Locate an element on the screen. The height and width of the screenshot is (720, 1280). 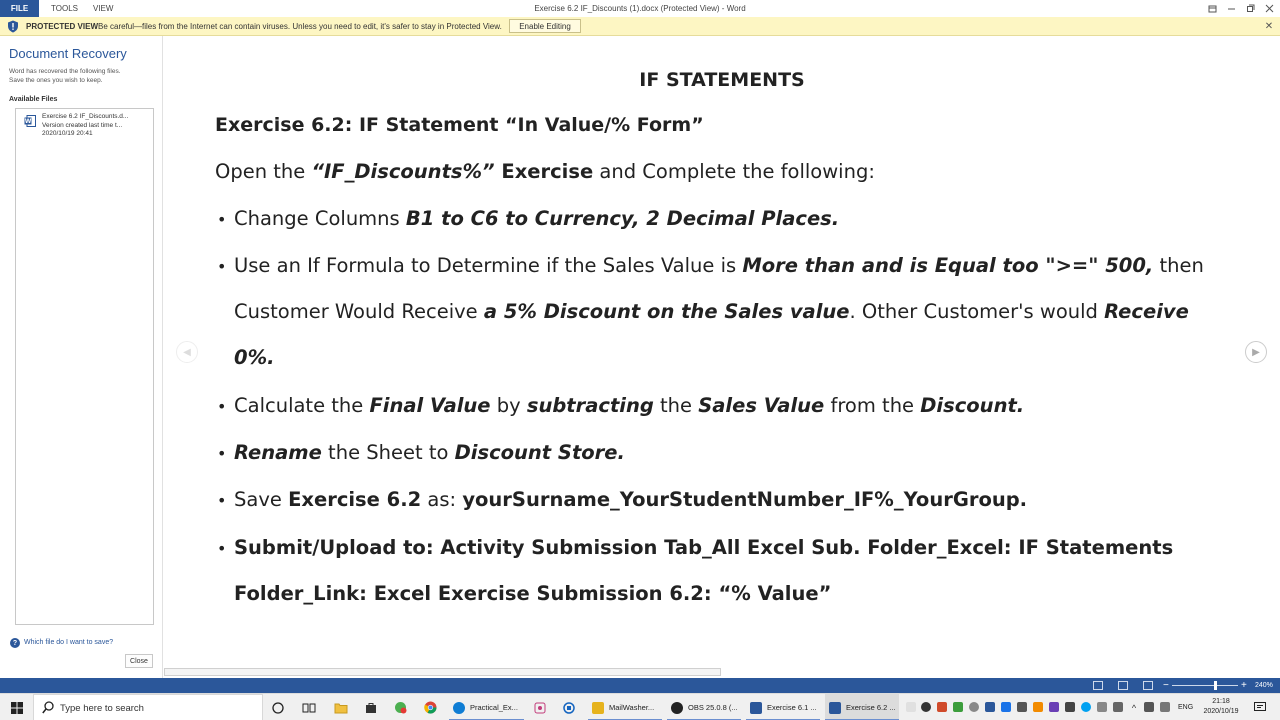
zoom-level: 240% is located at coordinates (1264, 685).